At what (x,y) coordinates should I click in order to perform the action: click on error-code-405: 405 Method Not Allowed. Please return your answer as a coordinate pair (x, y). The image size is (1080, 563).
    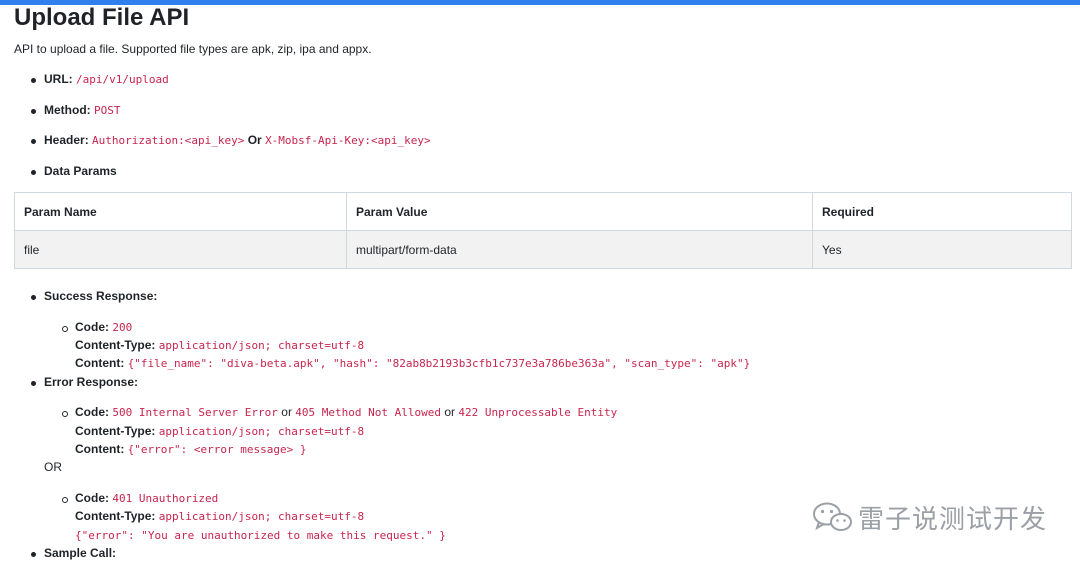
    Looking at the image, I should click on (368, 412).